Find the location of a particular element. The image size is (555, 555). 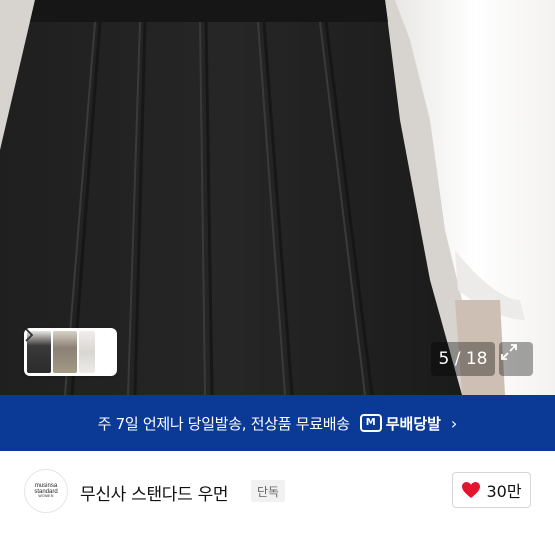

like-button: 30만 is located at coordinates (491, 490).